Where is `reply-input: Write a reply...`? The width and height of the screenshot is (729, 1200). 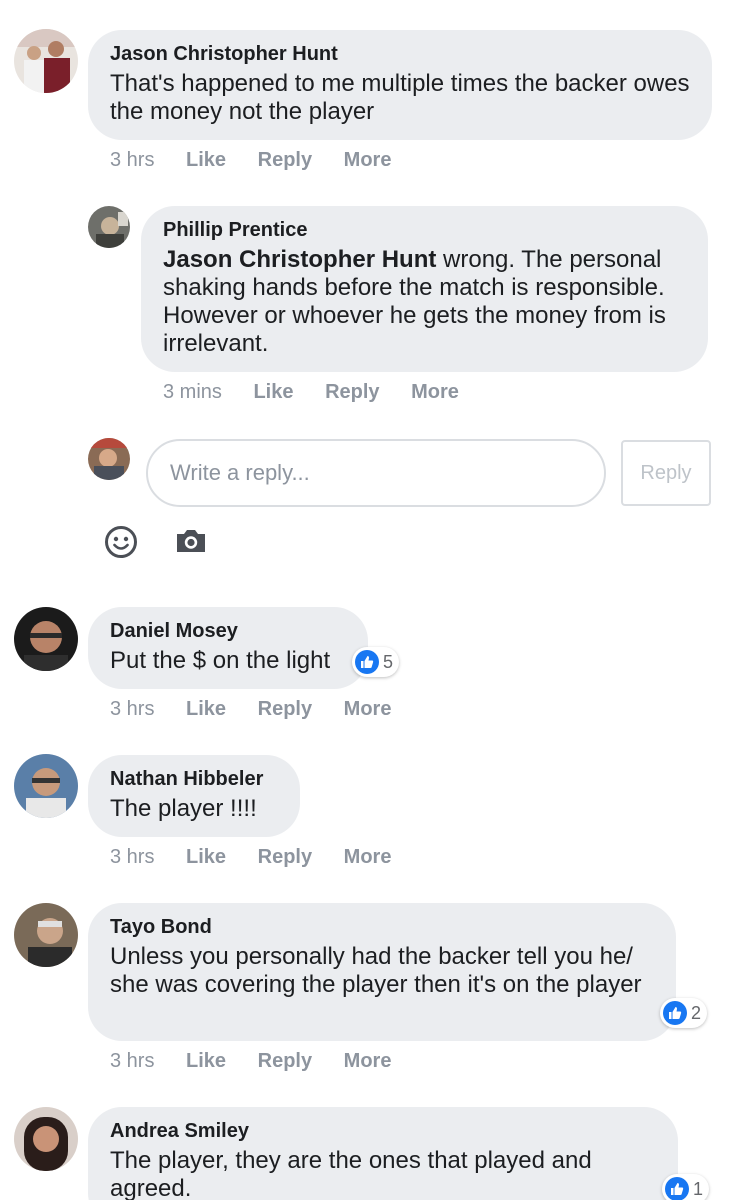
reply-input: Write a reply... is located at coordinates (376, 473).